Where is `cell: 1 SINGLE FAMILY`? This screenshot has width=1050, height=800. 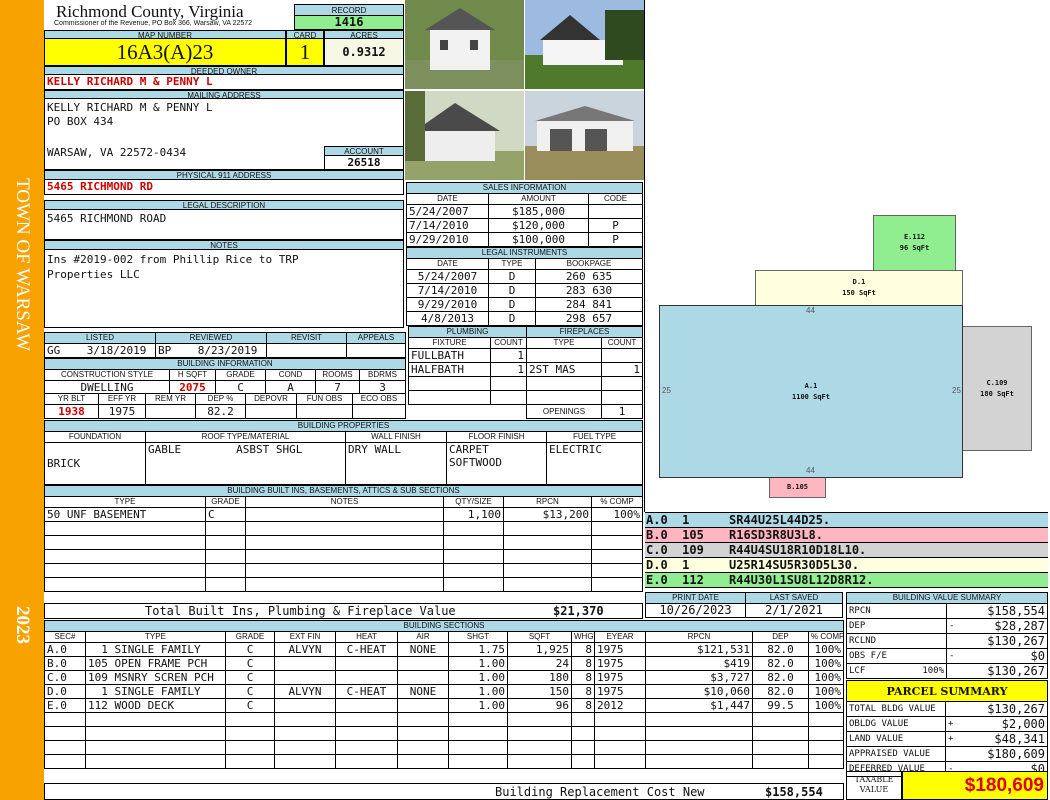 cell: 1 SINGLE FAMILY is located at coordinates (155, 691).